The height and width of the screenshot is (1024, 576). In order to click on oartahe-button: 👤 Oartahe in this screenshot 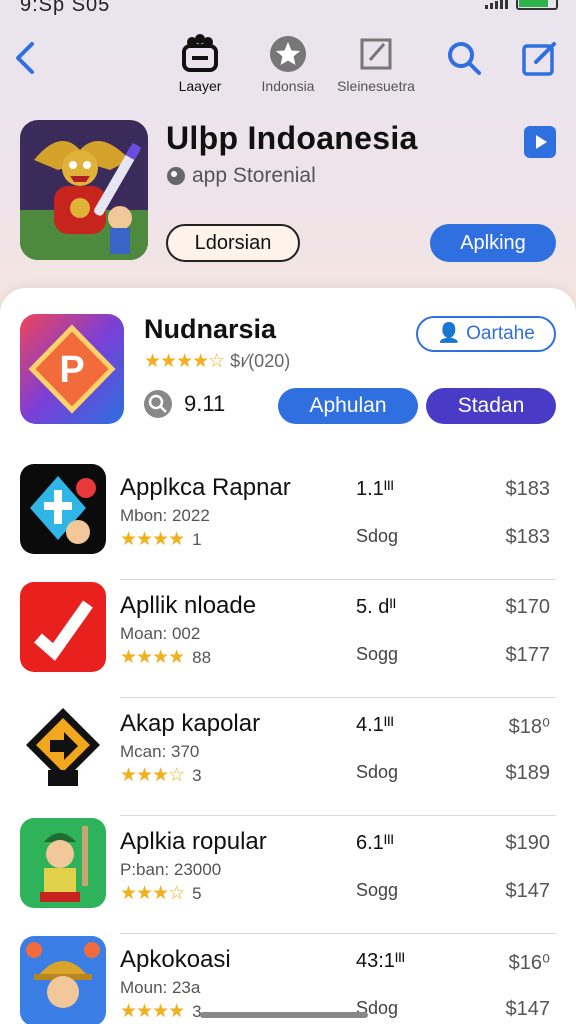, I will do `click(486, 334)`.